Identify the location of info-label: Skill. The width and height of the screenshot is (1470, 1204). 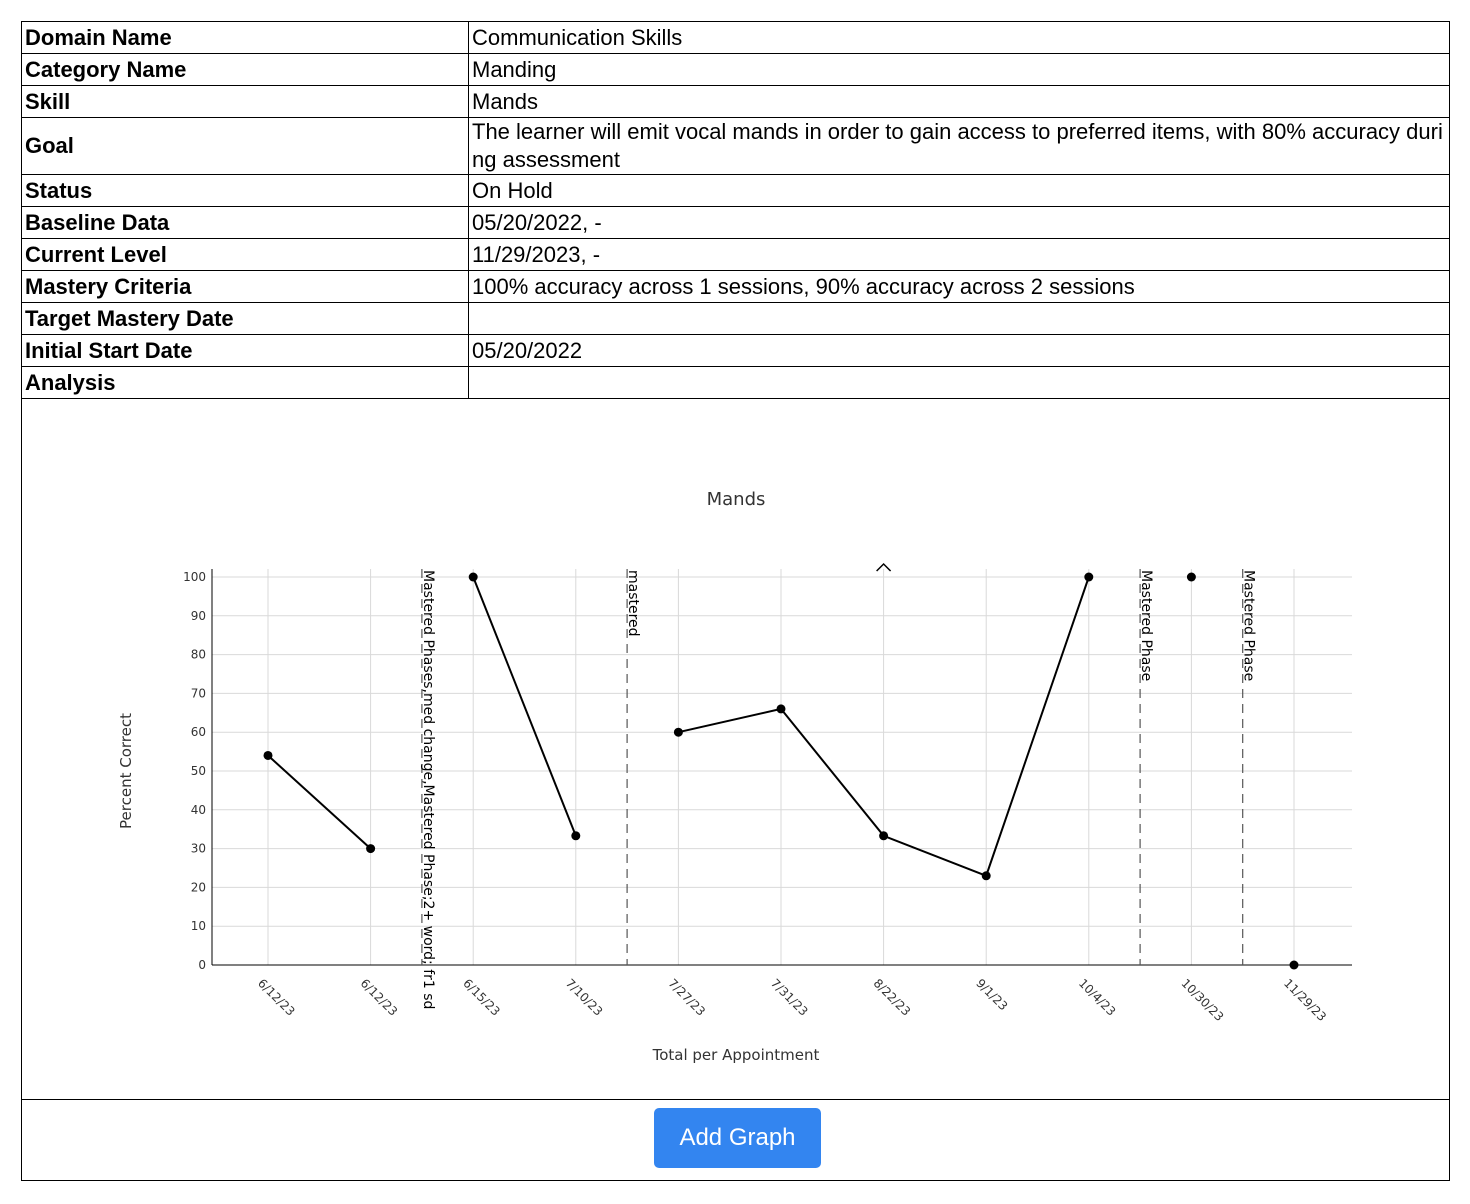
(245, 101).